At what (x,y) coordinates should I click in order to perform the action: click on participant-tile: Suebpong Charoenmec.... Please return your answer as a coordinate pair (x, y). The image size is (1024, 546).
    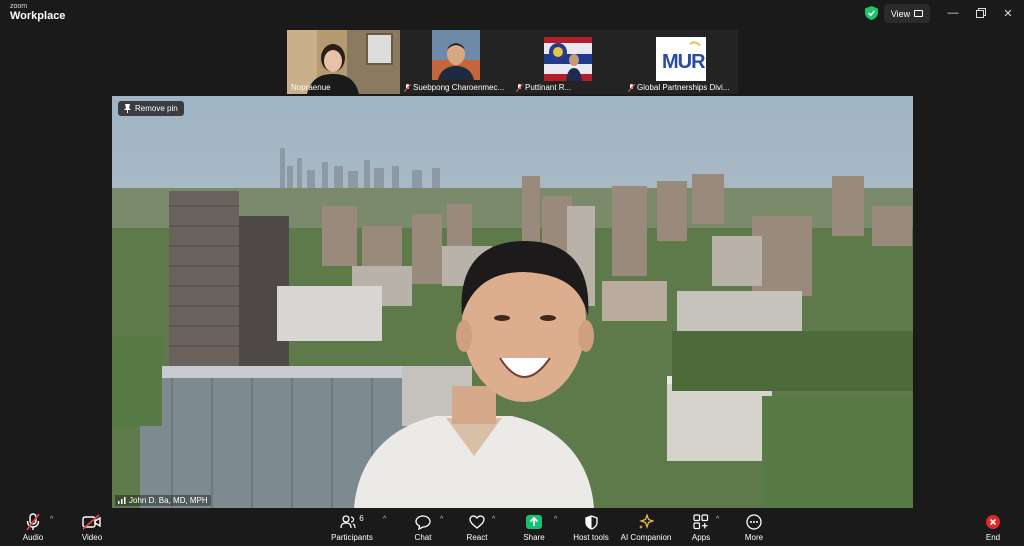
    Looking at the image, I should click on (456, 62).